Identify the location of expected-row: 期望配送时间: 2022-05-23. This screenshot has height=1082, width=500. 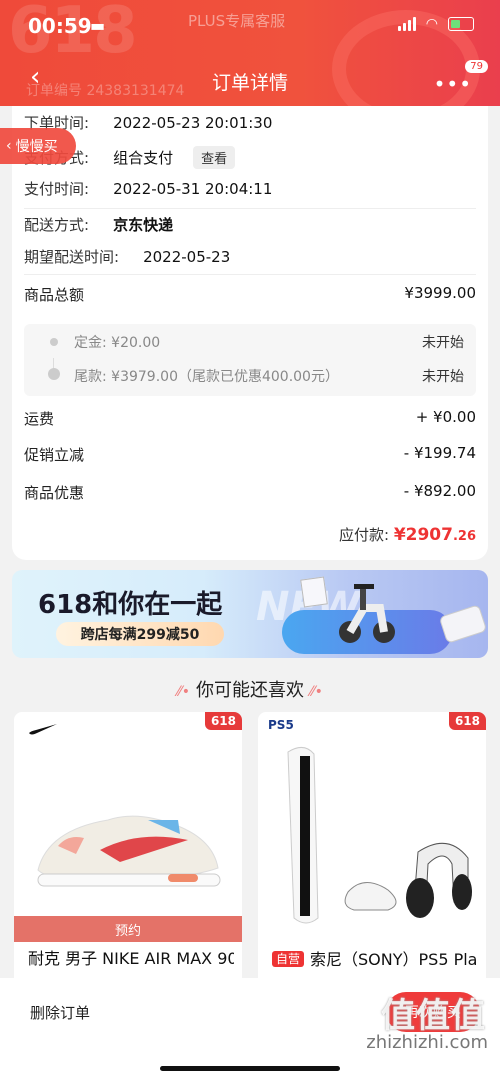
(127, 256).